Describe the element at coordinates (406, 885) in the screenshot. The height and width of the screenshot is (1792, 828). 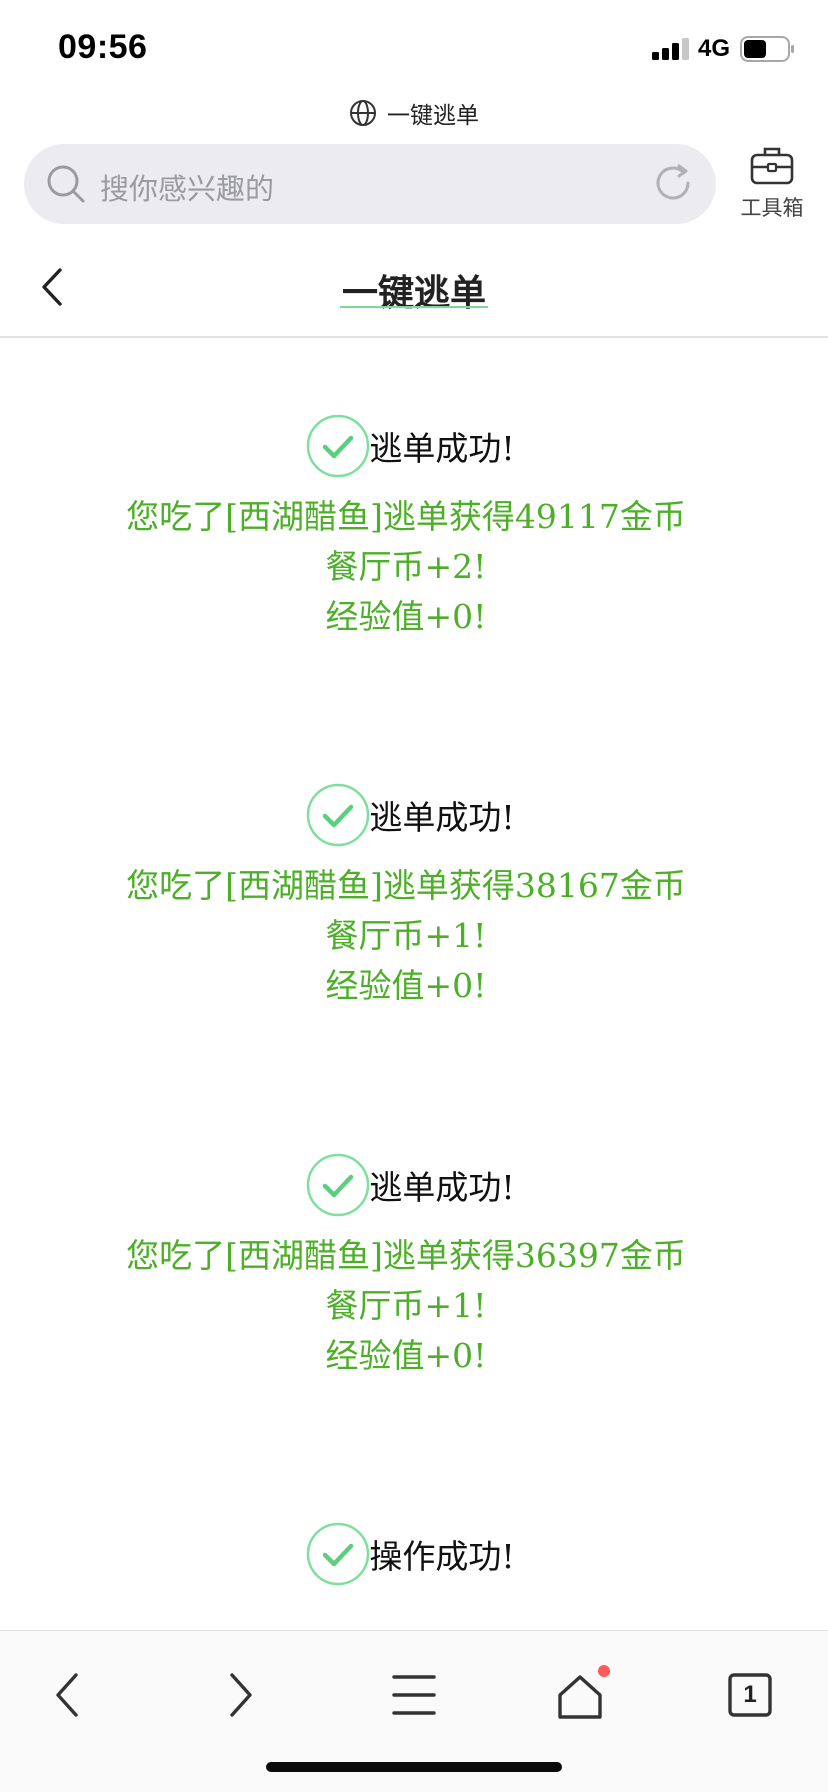
I see `result-reward-line: 您吃了[西湖醋鱼]逃单获得38167金币` at that location.